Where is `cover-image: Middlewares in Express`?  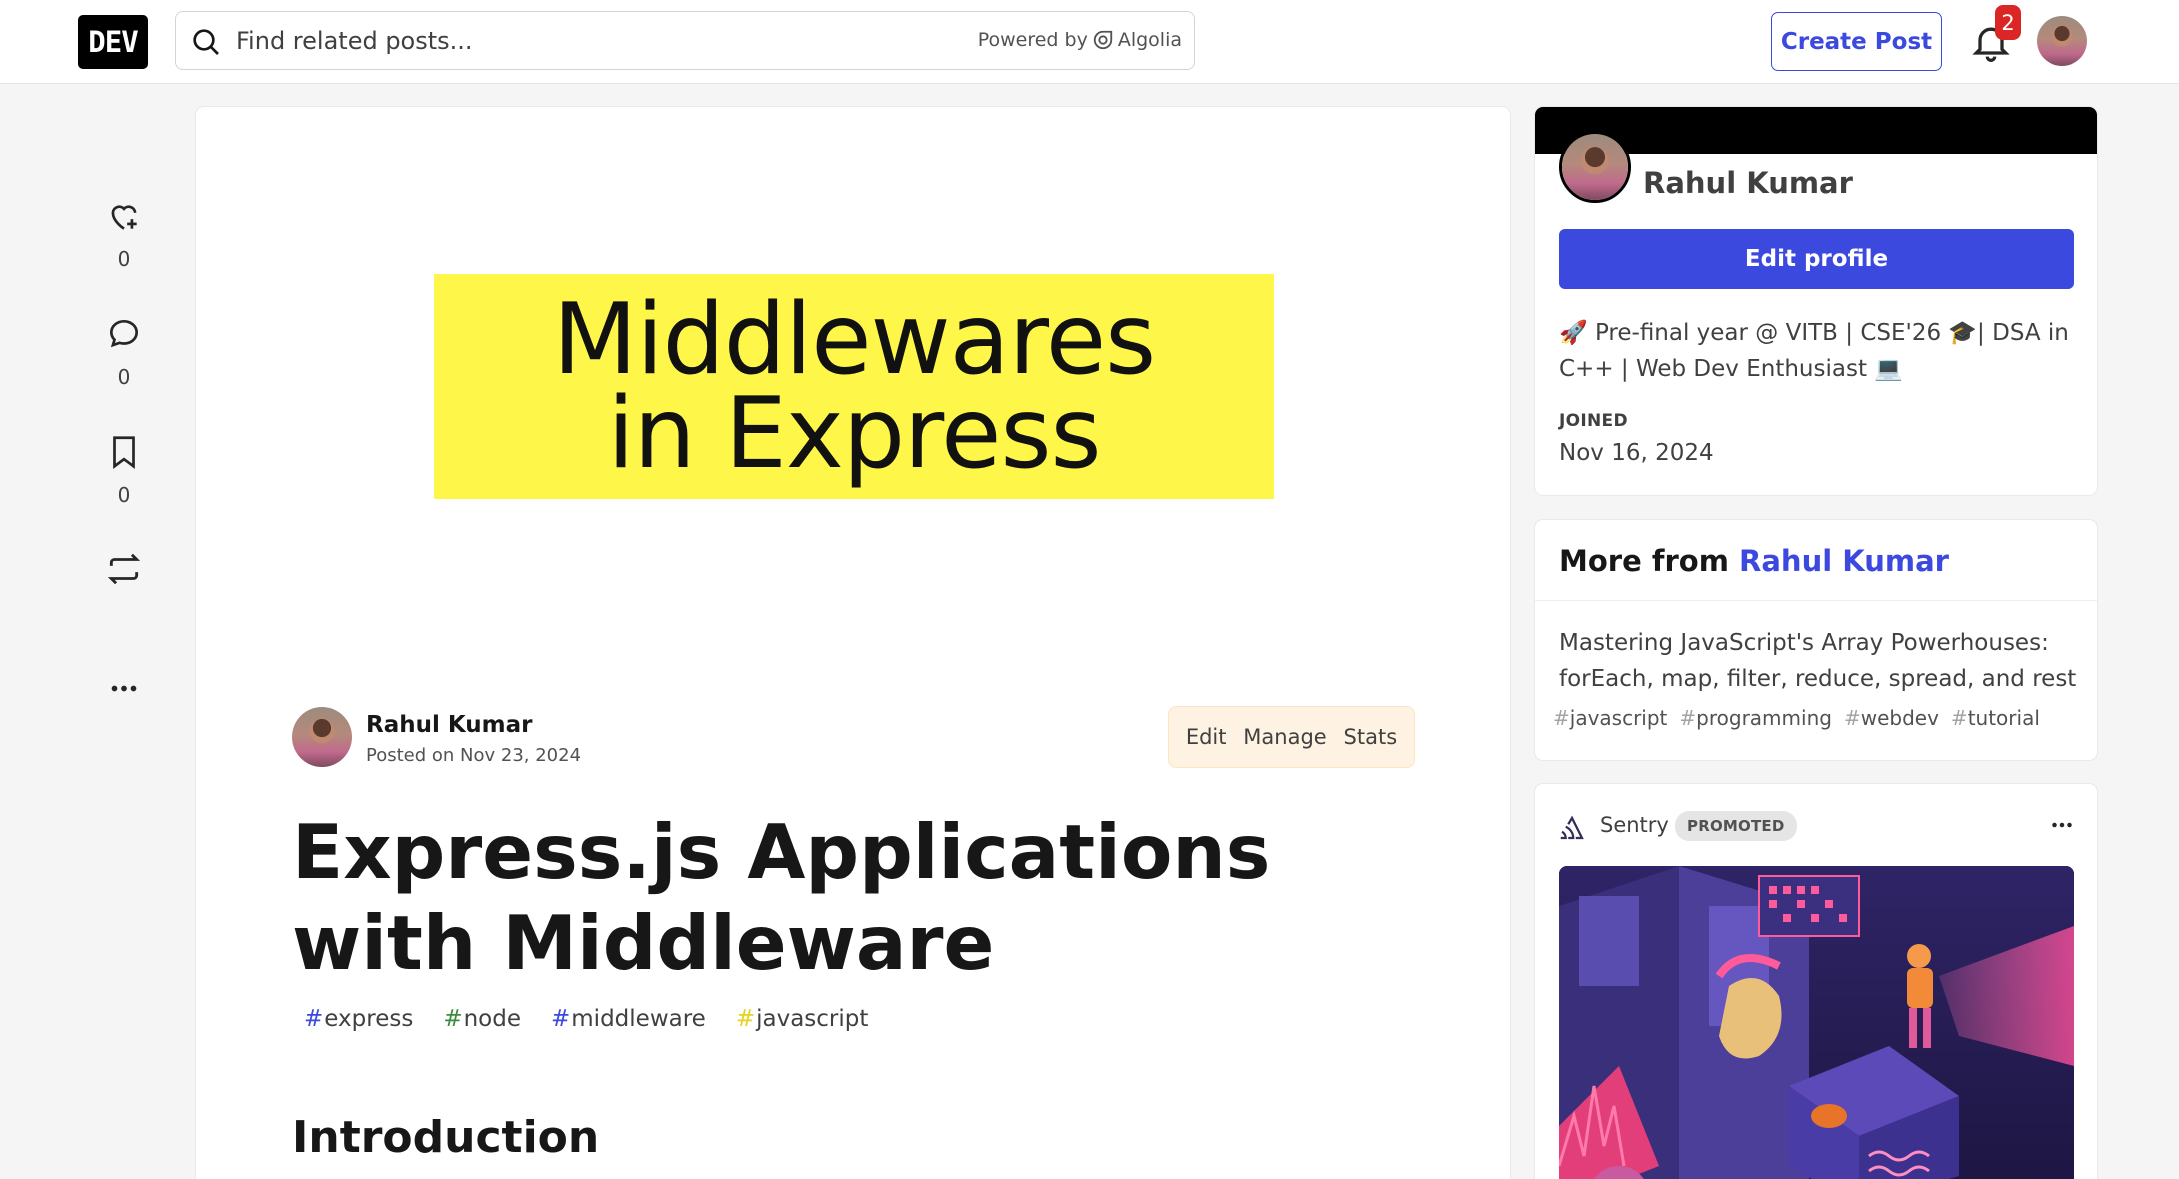
cover-image: Middlewares in Express is located at coordinates (854, 386).